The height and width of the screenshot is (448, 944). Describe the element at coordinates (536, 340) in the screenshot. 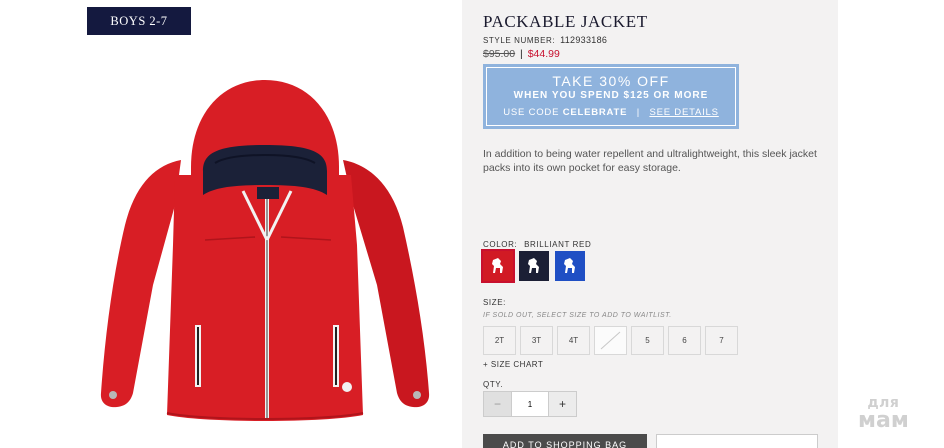

I see `size-option-3t: 3T` at that location.